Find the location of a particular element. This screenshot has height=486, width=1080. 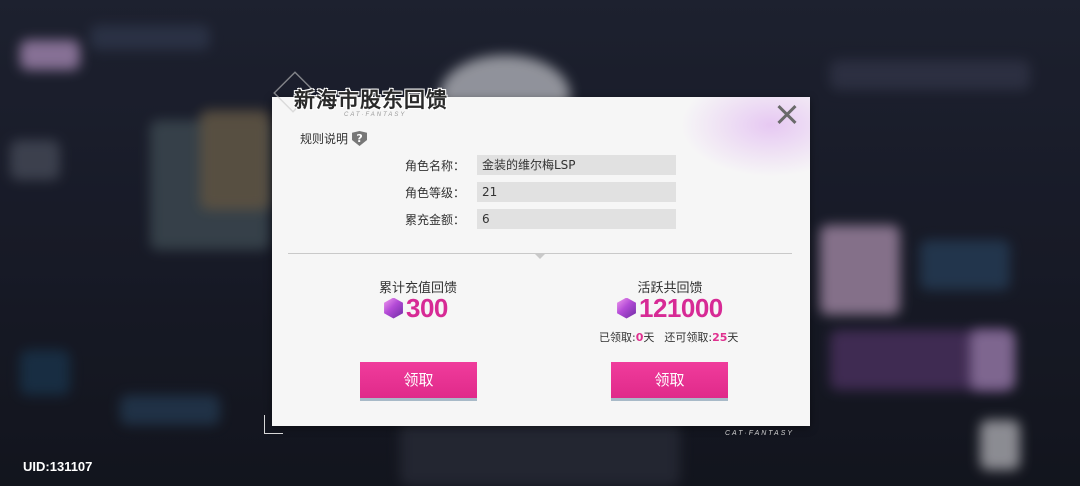

recharge-reward-amount: 300 is located at coordinates (415, 308).